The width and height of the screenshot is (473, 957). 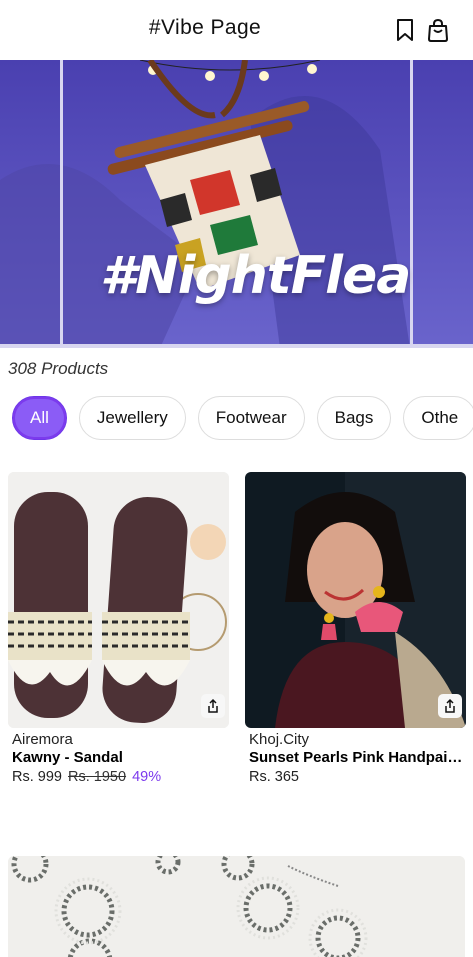 What do you see at coordinates (438, 418) in the screenshot?
I see `chip-others: Othe` at bounding box center [438, 418].